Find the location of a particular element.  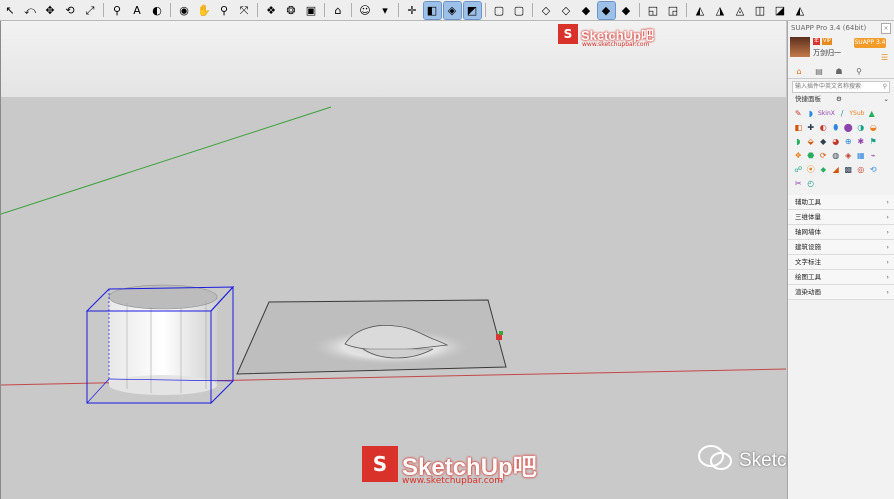

push-pull-icon: ◱ is located at coordinates (653, 10).